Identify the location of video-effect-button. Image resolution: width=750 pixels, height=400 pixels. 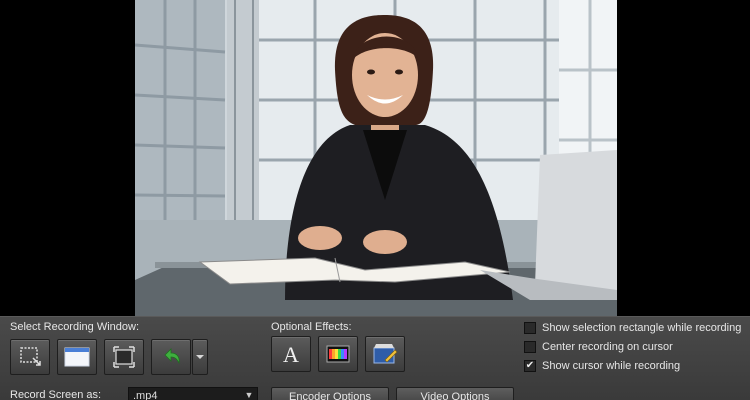
(385, 354).